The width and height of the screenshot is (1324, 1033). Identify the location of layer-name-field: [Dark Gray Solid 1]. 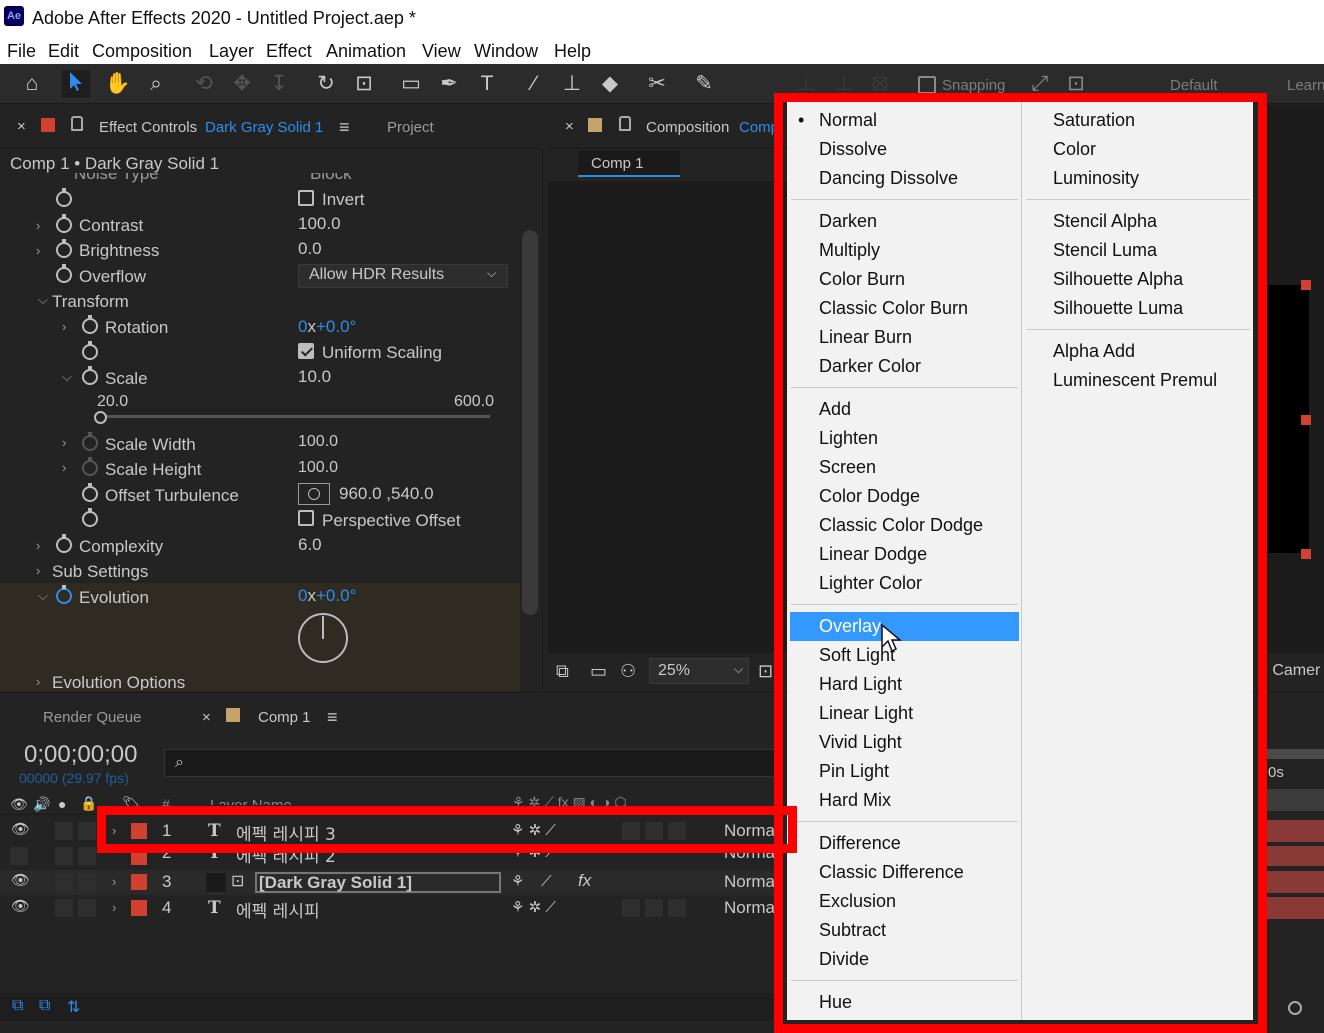
(378, 882).